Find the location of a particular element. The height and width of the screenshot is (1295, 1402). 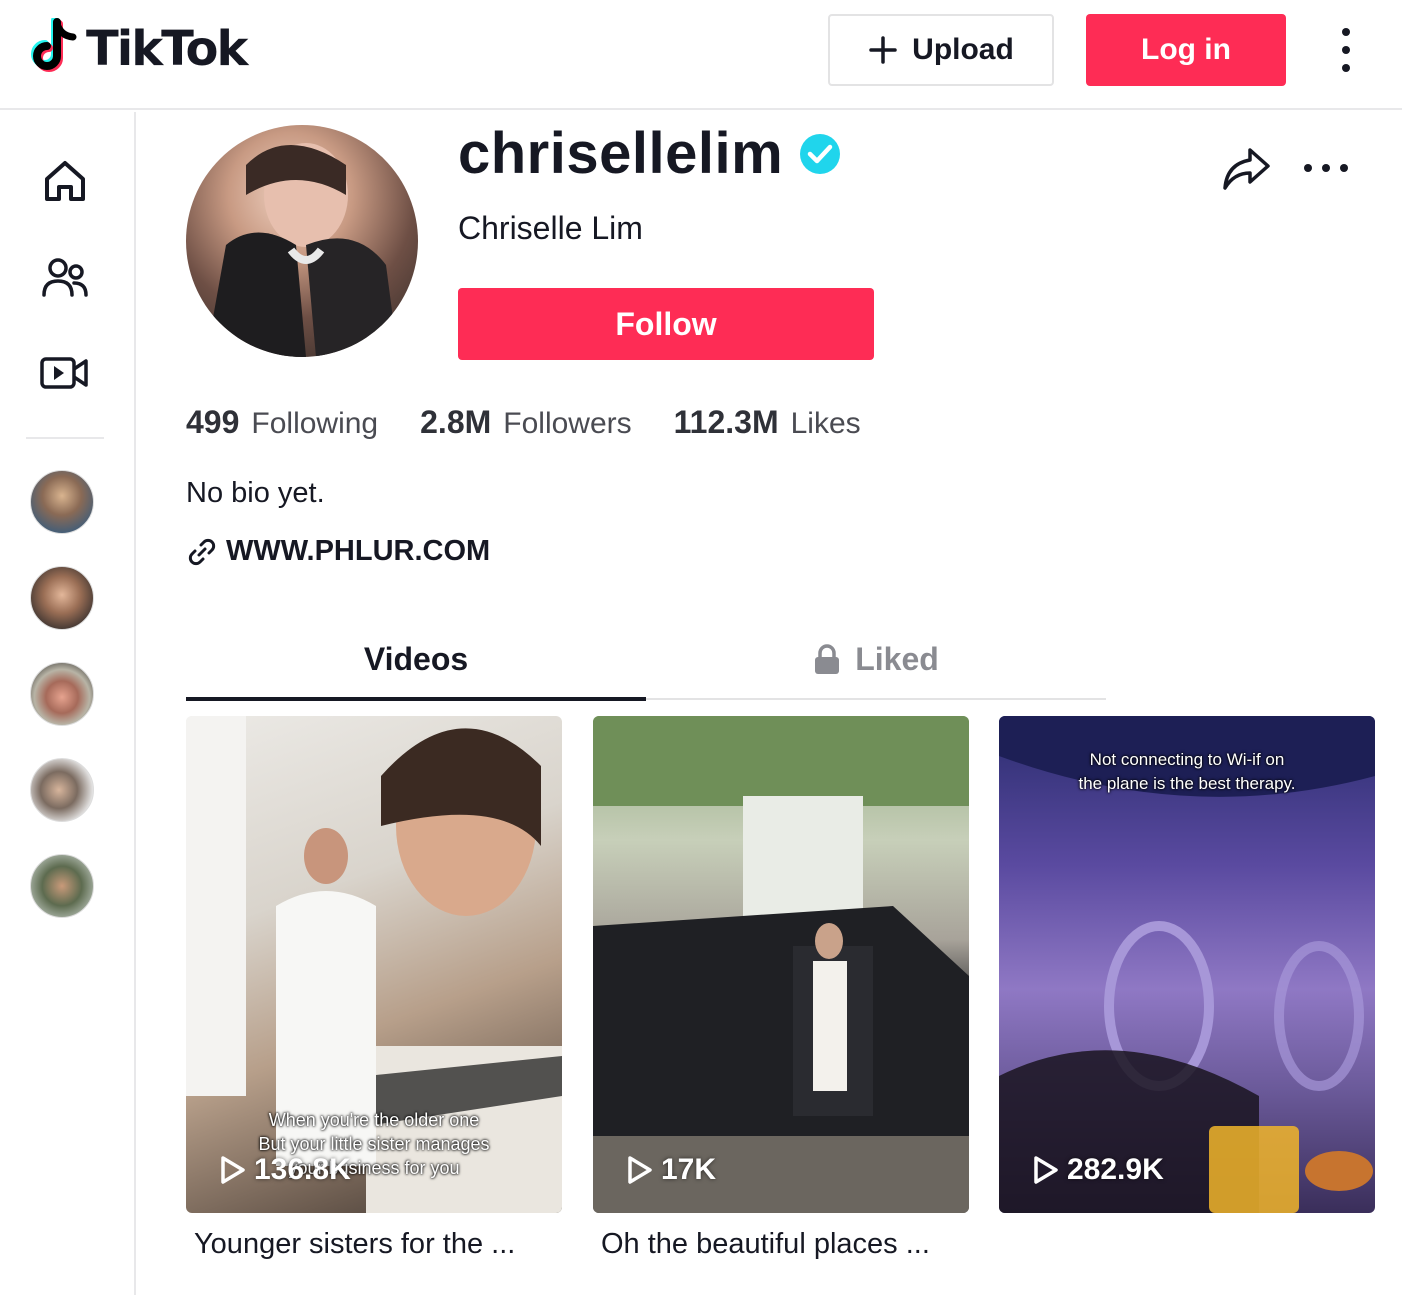

tab-videos-label: Videos is located at coordinates (416, 658).